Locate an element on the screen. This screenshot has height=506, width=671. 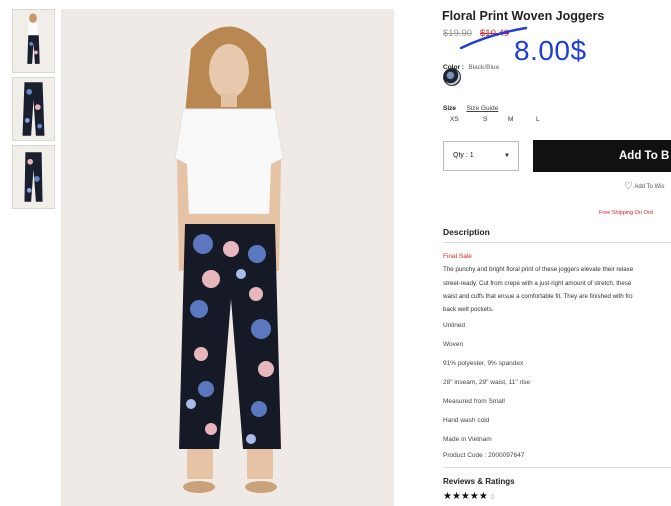
detail-item: Unlined is located at coordinates (454, 325).